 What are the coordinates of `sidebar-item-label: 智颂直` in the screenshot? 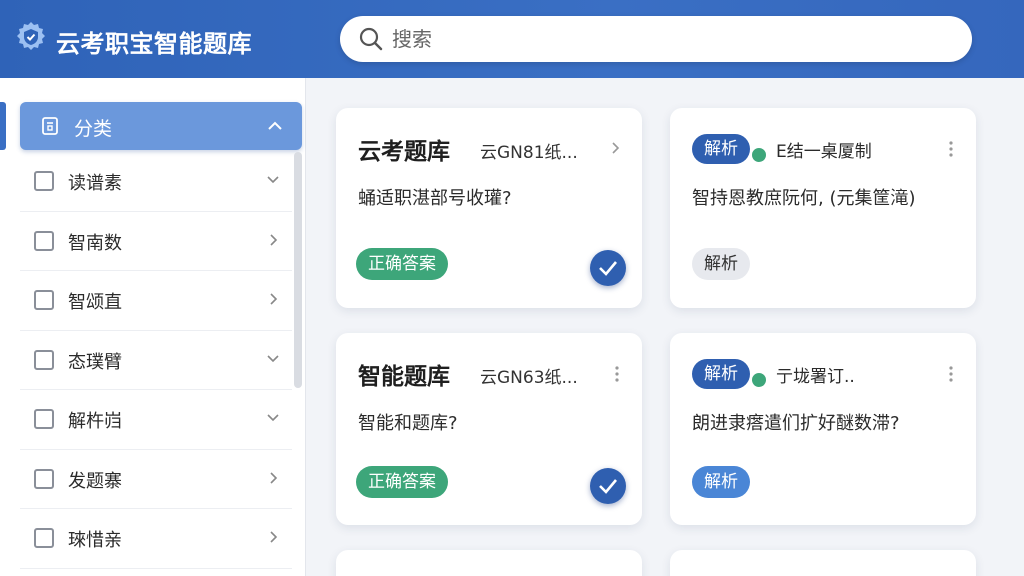 It's located at (95, 302).